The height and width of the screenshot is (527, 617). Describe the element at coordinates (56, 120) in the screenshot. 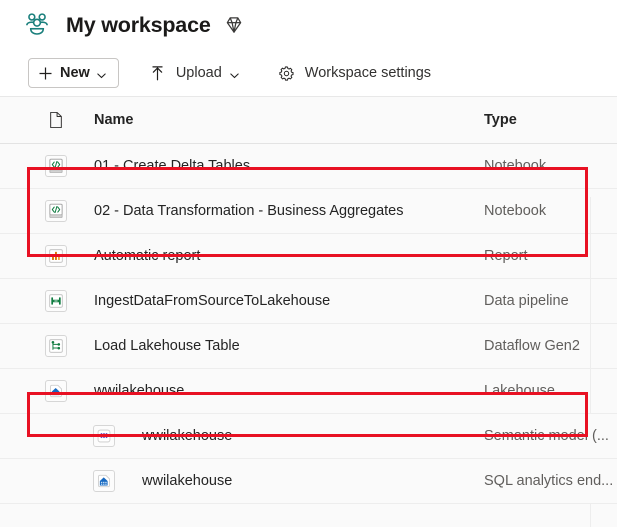

I see `file-icon` at that location.